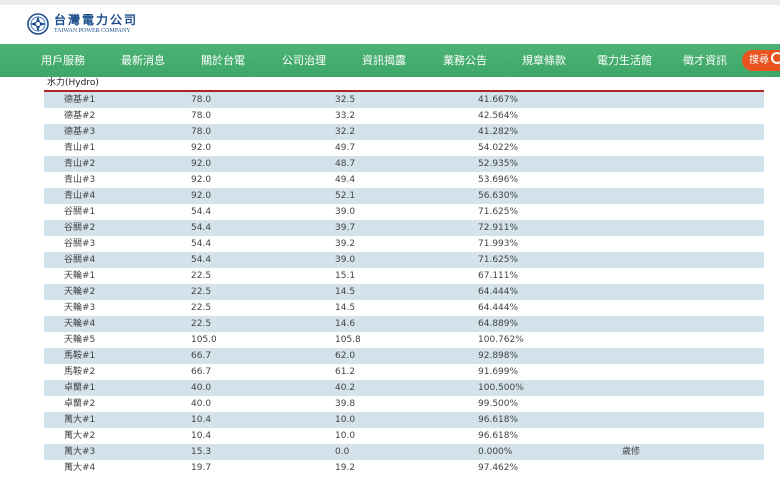  I want to click on table-row: 谷關#1 54.4 39.0 71.625%, so click(404, 212).